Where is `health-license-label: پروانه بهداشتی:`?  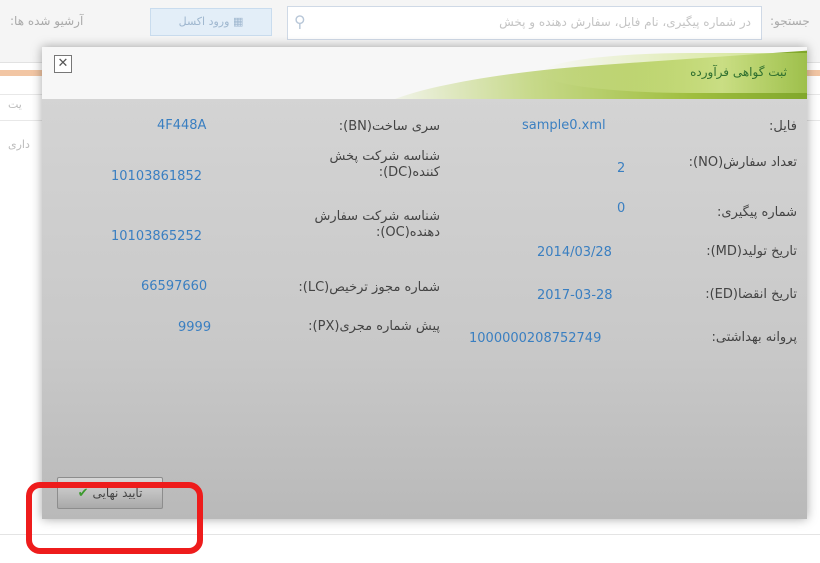 health-license-label: پروانه بهداشتی: is located at coordinates (754, 337).